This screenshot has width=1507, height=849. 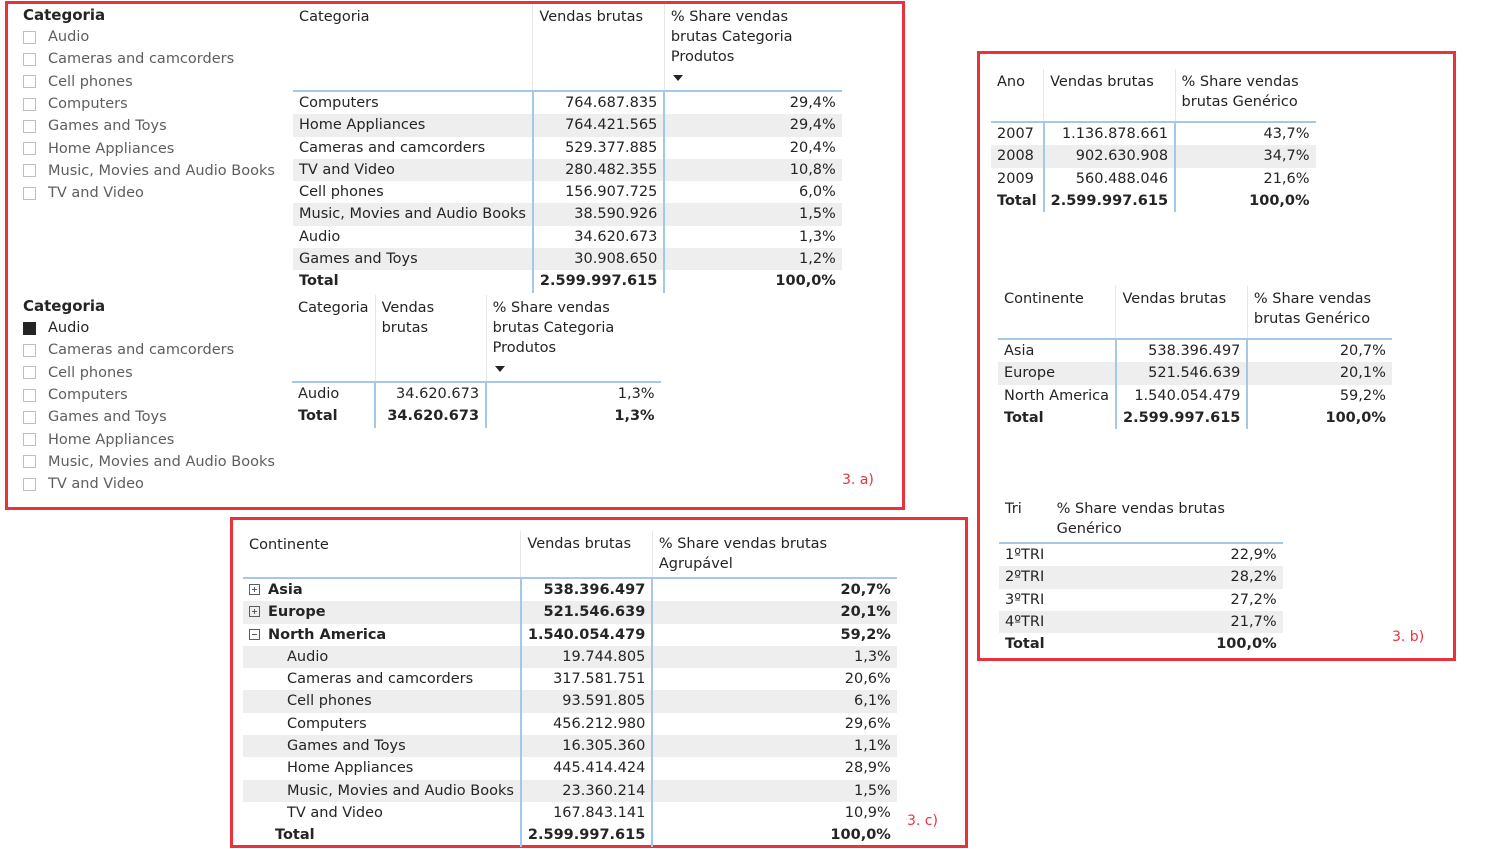 I want to click on matrix-group-row: Europe 521.546.639 20,1%, so click(x=570, y=612).